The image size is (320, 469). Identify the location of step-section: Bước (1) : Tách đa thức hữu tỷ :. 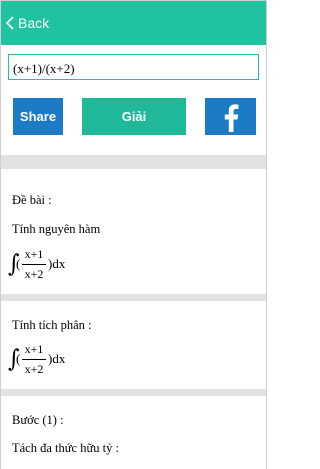
(133, 432).